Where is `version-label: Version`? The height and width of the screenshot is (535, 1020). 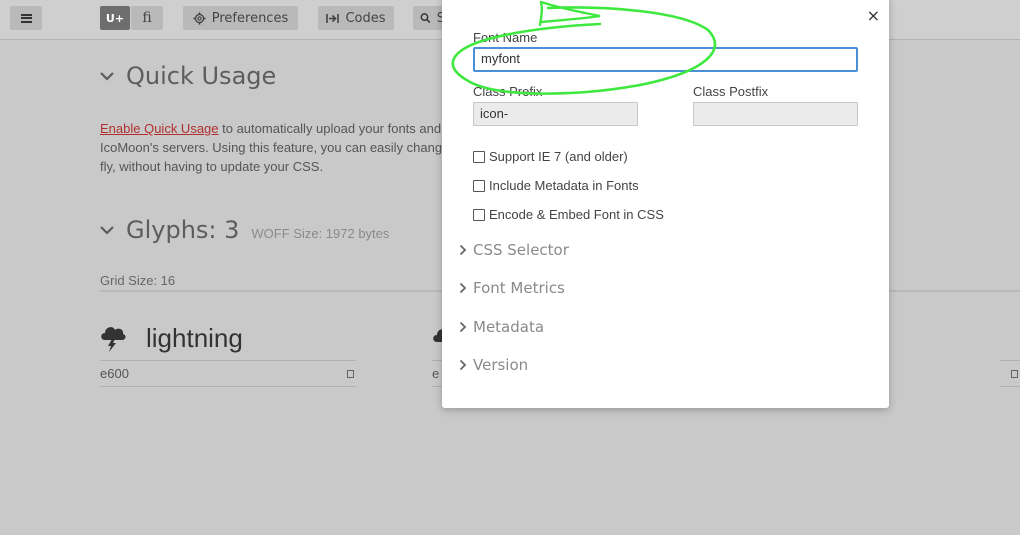
version-label: Version is located at coordinates (501, 365).